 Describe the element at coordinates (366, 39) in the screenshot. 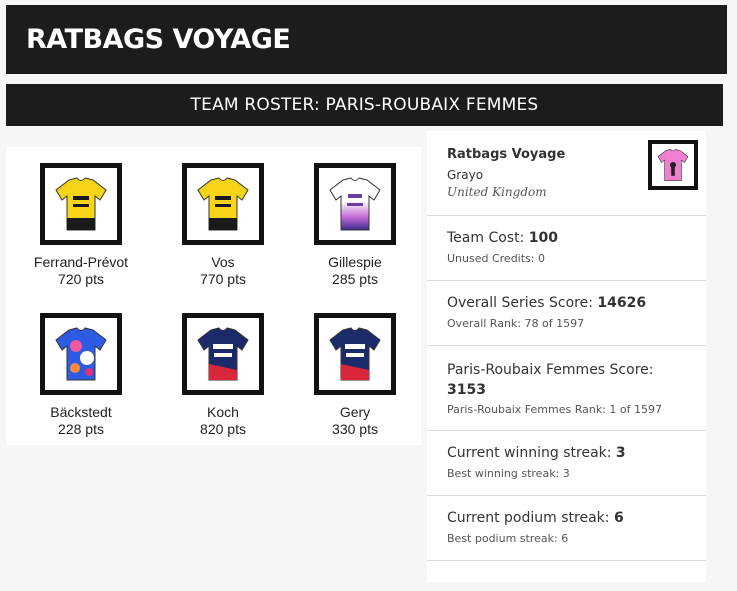

I see `page-header: RATBAGS VOYAGE` at that location.